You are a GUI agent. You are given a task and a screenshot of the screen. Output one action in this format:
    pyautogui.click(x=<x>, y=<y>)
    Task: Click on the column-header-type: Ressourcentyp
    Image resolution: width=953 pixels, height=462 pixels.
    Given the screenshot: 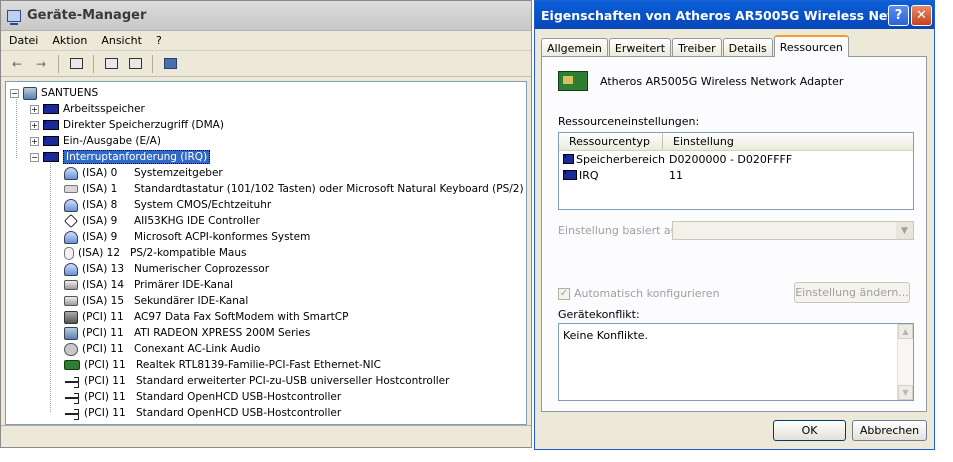 What is the action you would take?
    pyautogui.click(x=611, y=141)
    